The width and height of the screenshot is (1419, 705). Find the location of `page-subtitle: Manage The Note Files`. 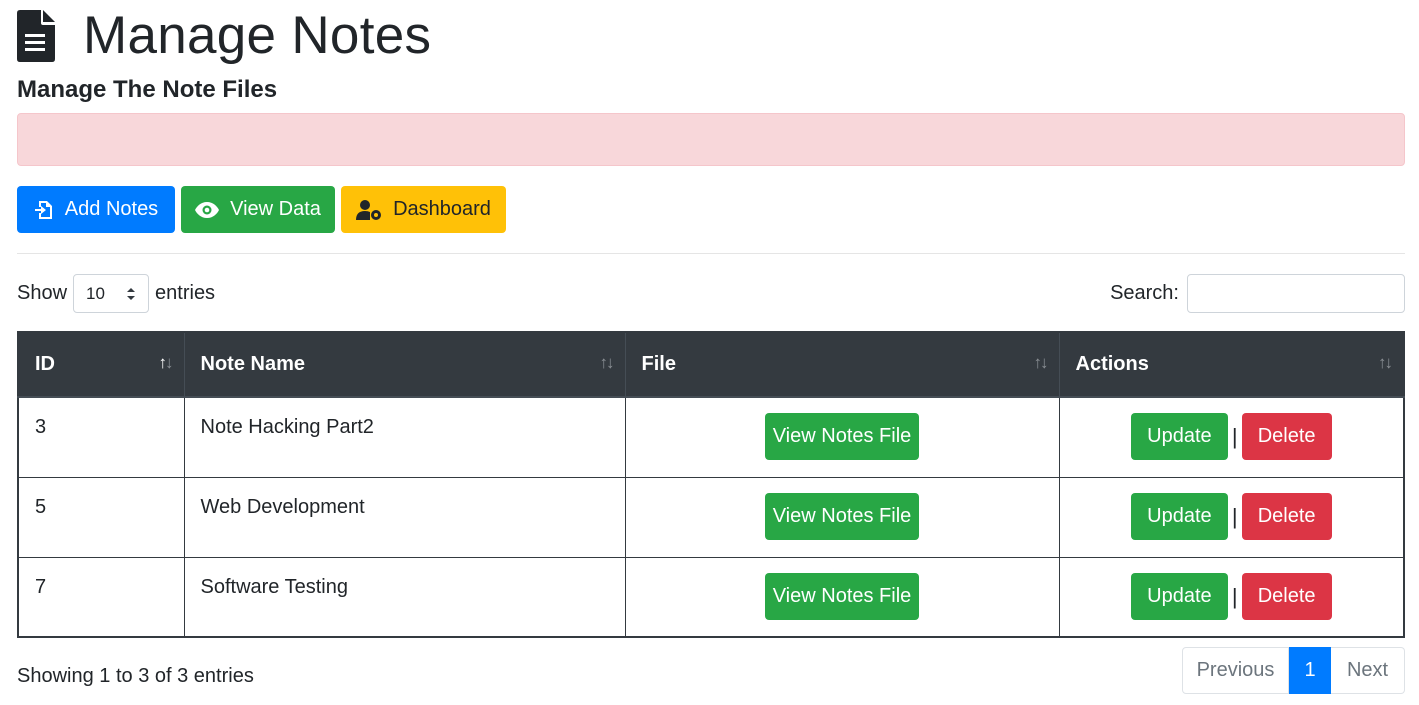

page-subtitle: Manage The Note Files is located at coordinates (147, 89).